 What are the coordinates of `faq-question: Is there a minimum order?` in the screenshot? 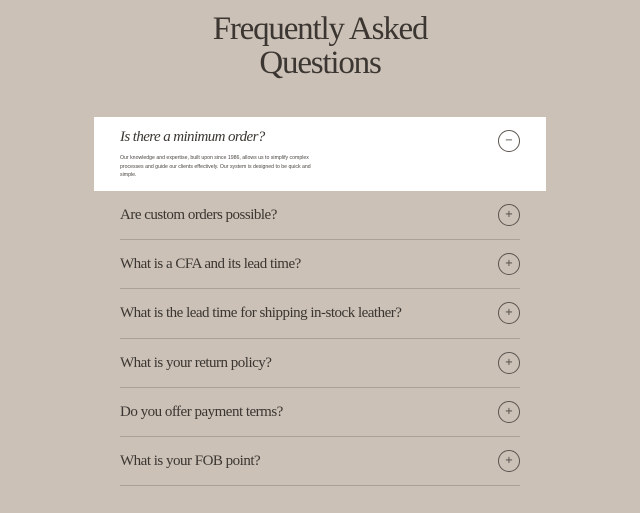 It's located at (192, 137).